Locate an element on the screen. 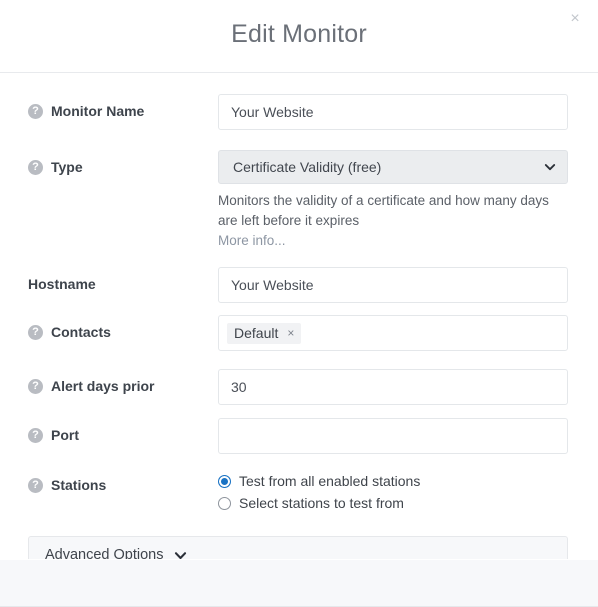 The image size is (598, 607). help-icon-stations: ? is located at coordinates (35, 485).